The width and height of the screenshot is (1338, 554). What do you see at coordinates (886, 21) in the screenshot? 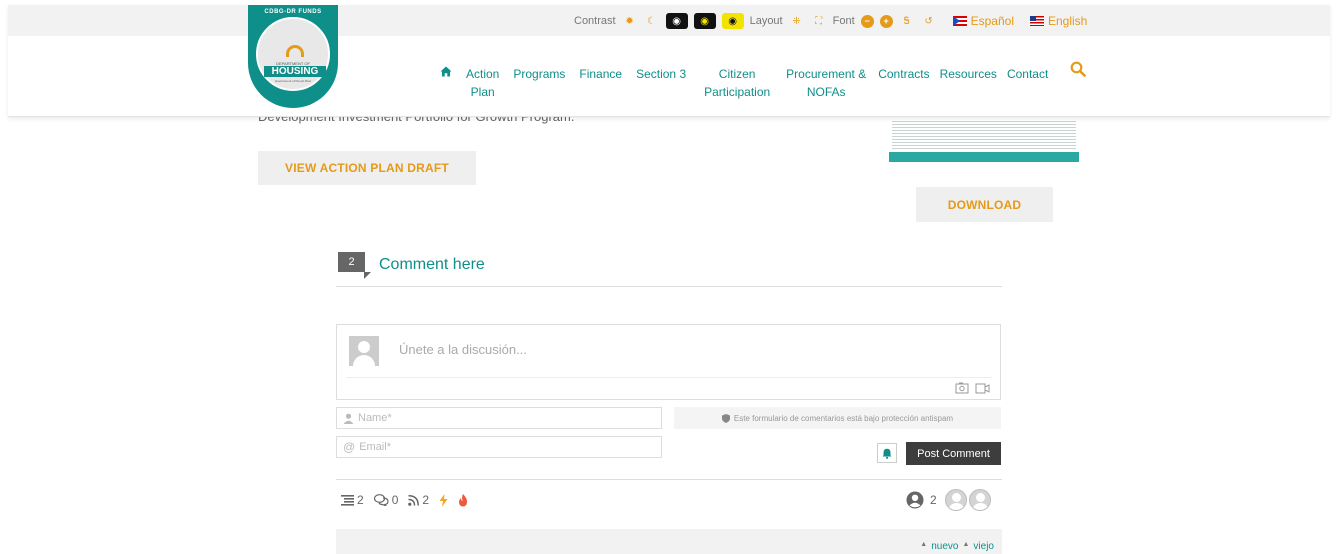
I see `font-increase-icon: +` at bounding box center [886, 21].